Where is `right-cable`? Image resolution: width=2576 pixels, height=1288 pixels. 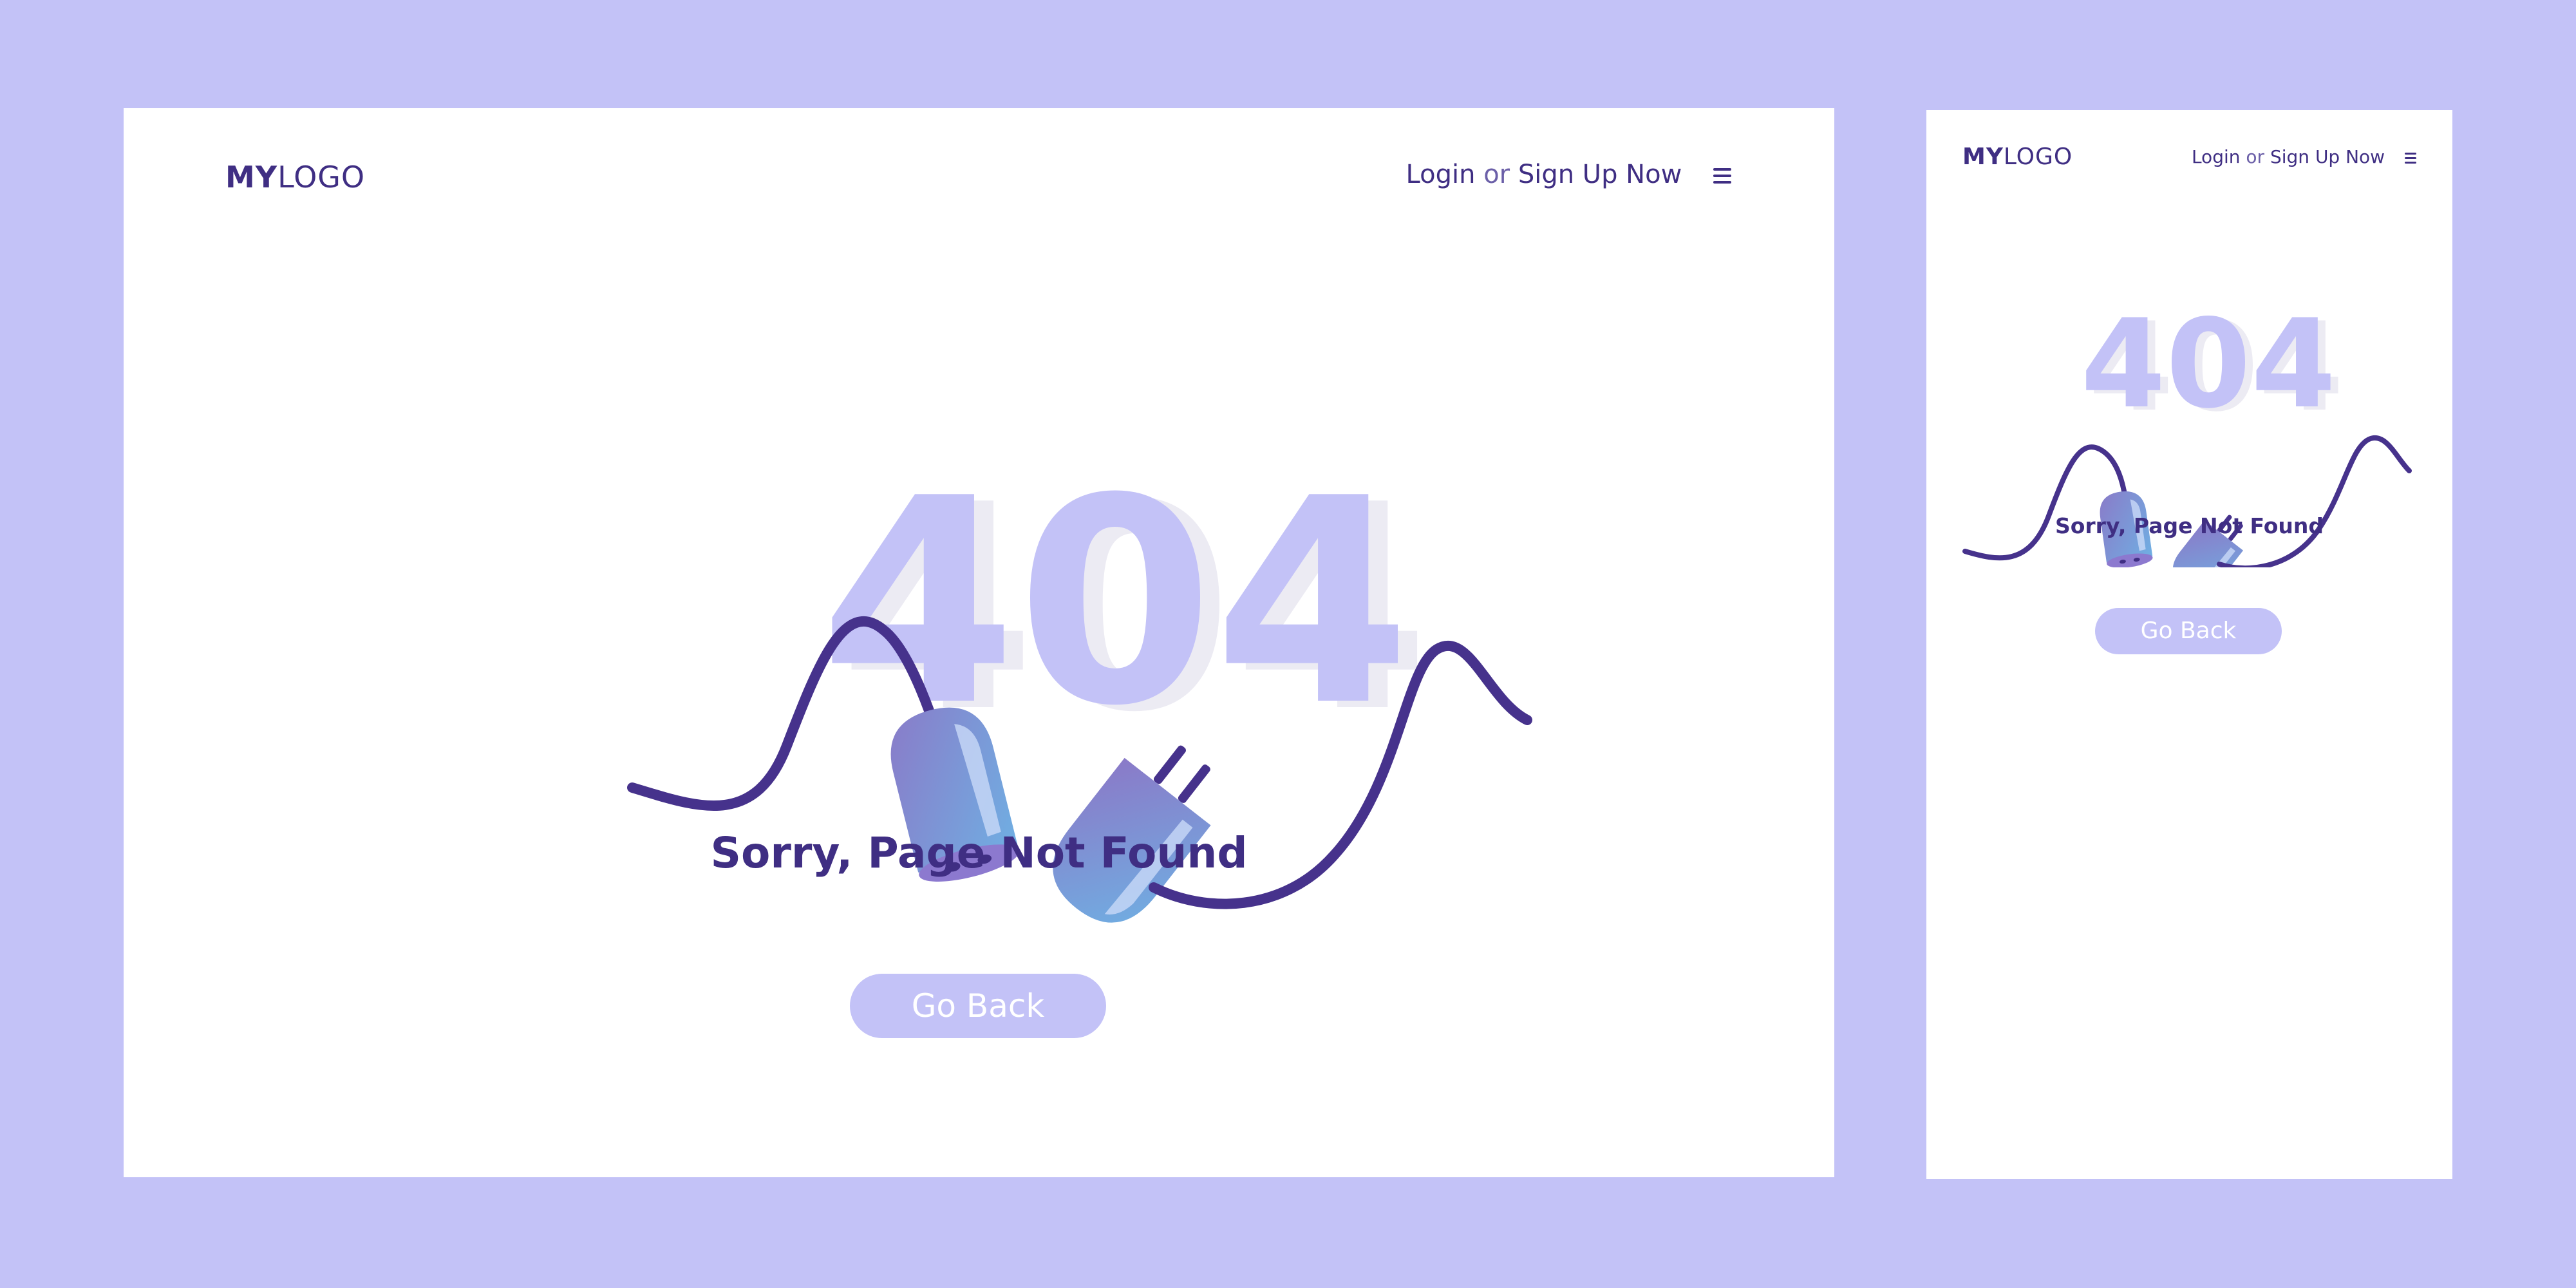
right-cable is located at coordinates (2314, 501).